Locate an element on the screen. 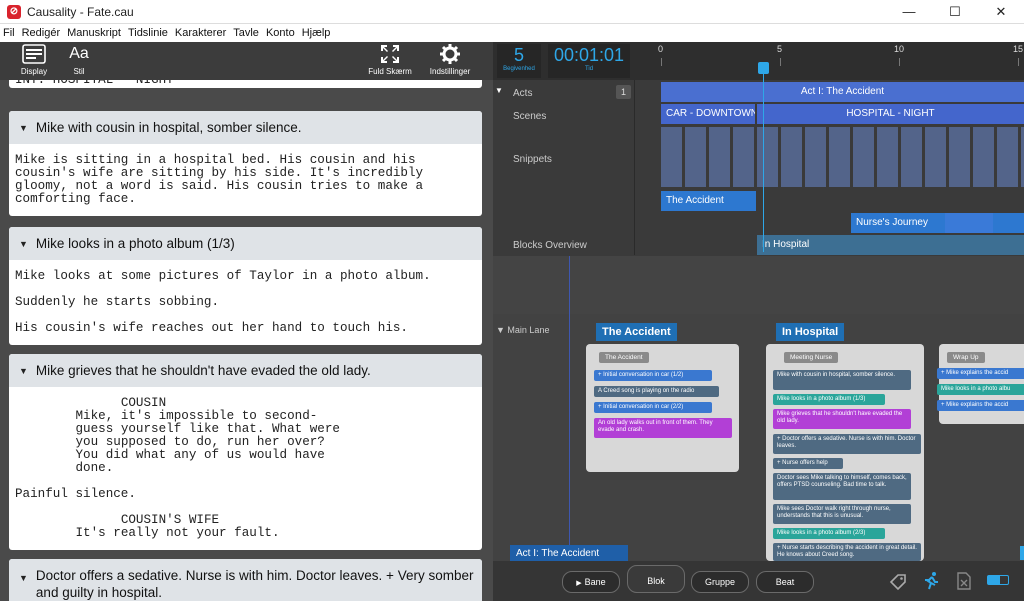 This screenshot has width=1024, height=601. running-figure-icon is located at coordinates (931, 581).